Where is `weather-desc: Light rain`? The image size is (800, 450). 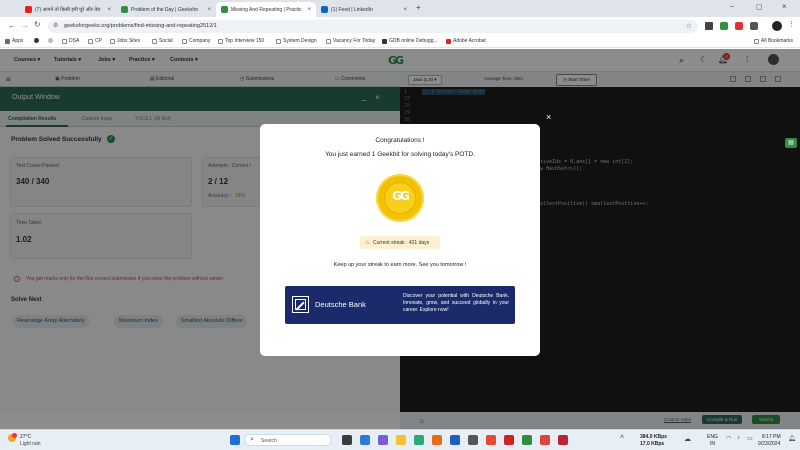
weather-desc: Light rain is located at coordinates (30, 444).